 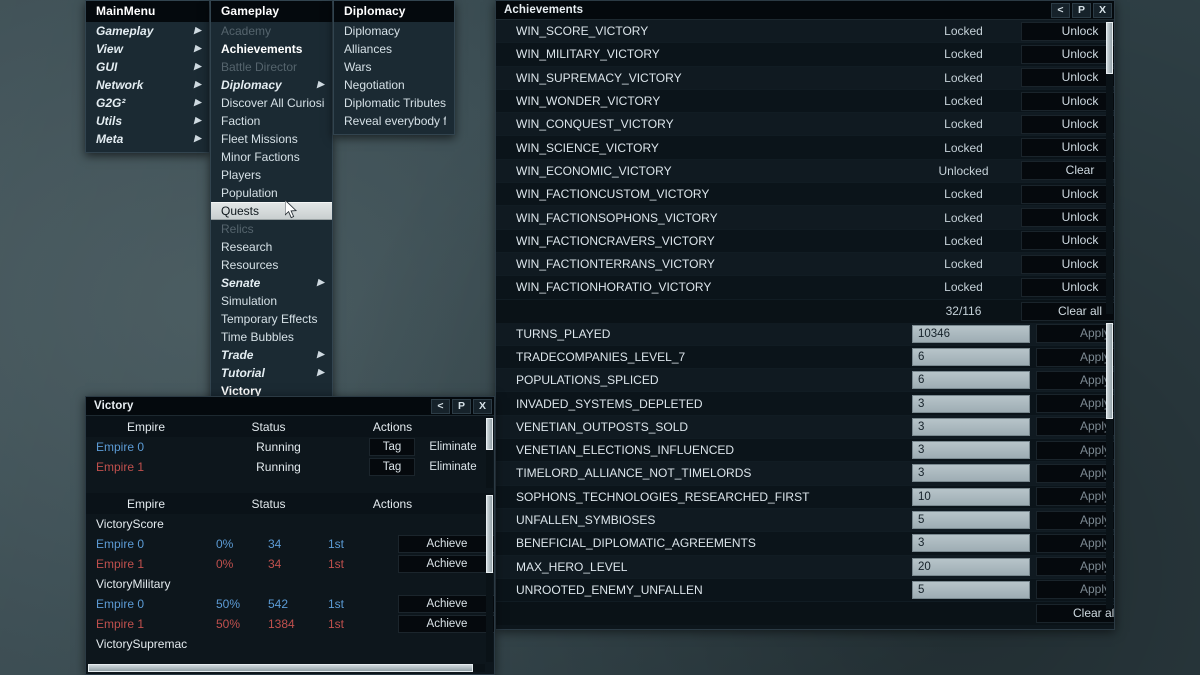 I want to click on close-button: X, so click(x=1102, y=10).